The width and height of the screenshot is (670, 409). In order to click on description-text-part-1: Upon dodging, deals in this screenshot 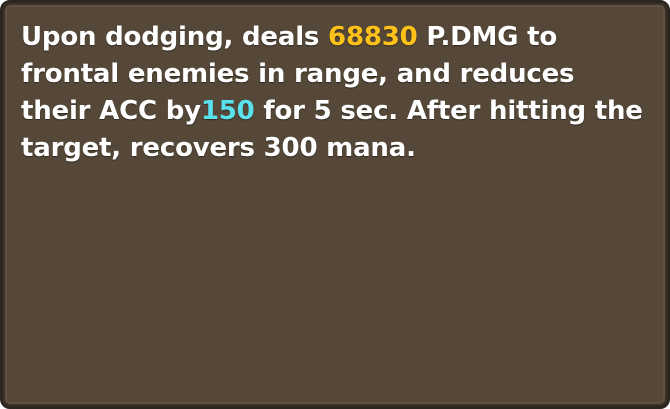, I will do `click(175, 37)`.